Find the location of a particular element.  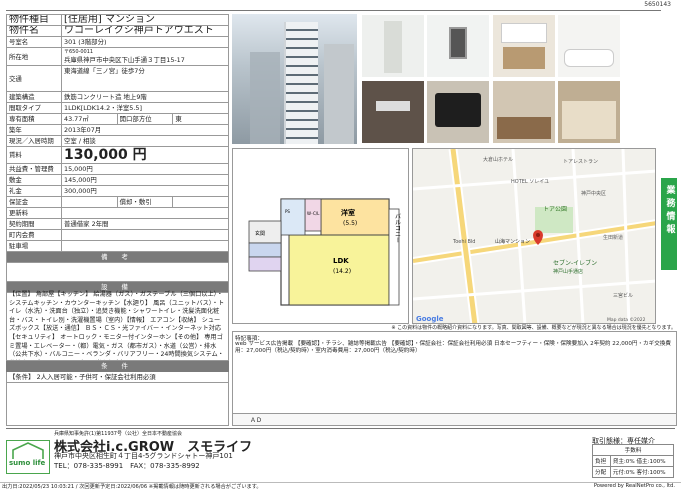

company-phone: TEL：078-335-8991 FAX：078-335-8992 is located at coordinates (127, 466).